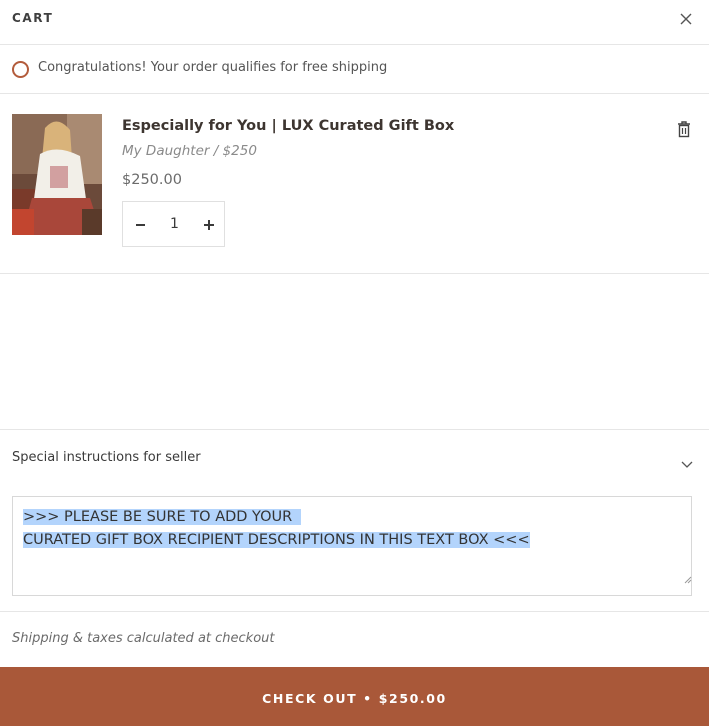 This screenshot has width=709, height=726. I want to click on checkout-label: CHECK OUT • $250.00, so click(354, 698).